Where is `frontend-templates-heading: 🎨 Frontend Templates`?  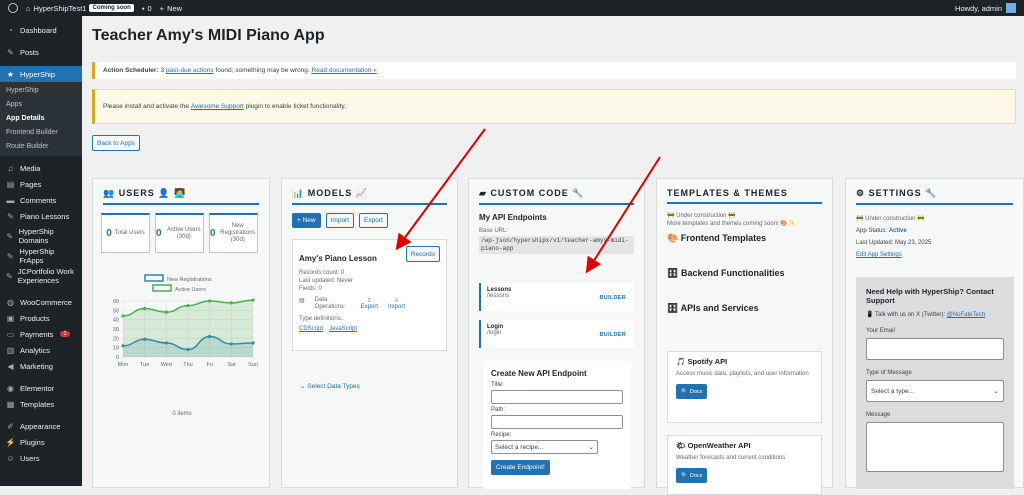 frontend-templates-heading: 🎨 Frontend Templates is located at coordinates (717, 238).